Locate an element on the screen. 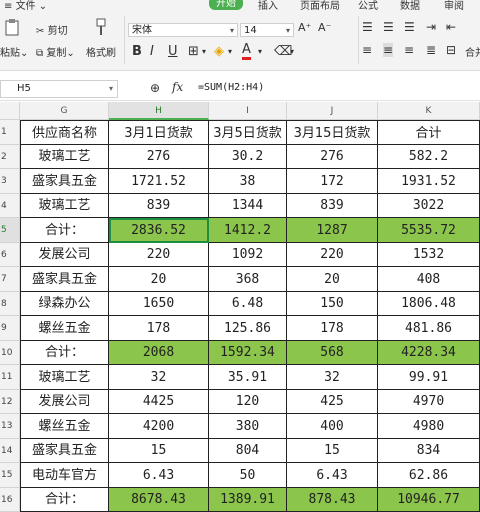 Image resolution: width=480 pixels, height=512 pixels. cell-i6: 1092 is located at coordinates (248, 255).